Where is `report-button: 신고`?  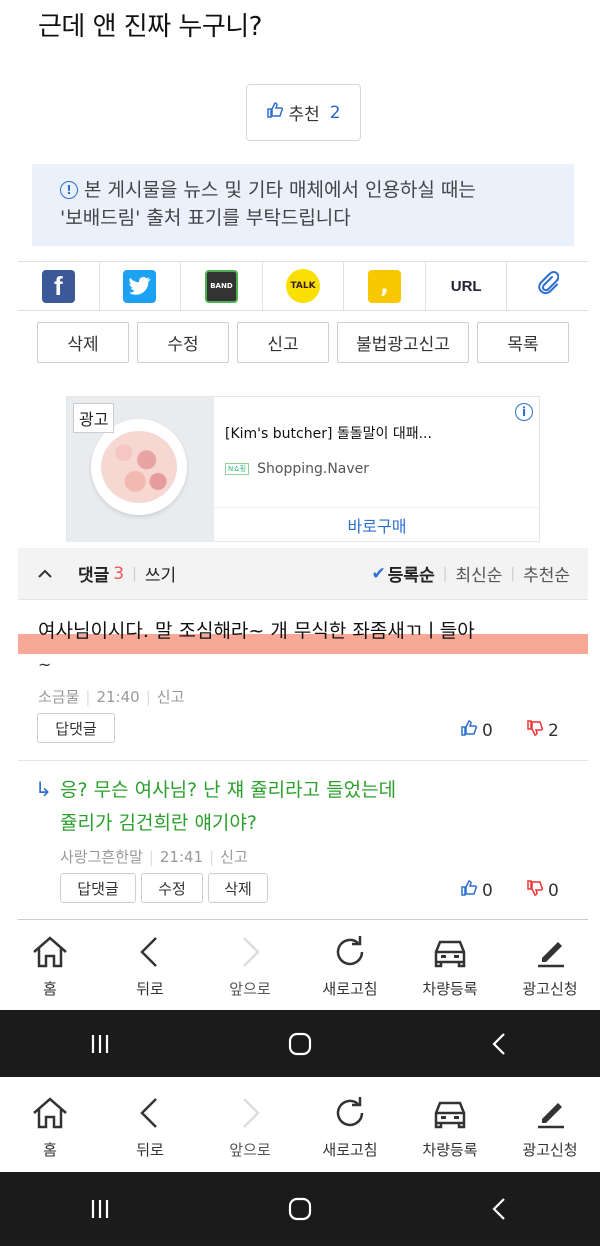 report-button: 신고 is located at coordinates (283, 342).